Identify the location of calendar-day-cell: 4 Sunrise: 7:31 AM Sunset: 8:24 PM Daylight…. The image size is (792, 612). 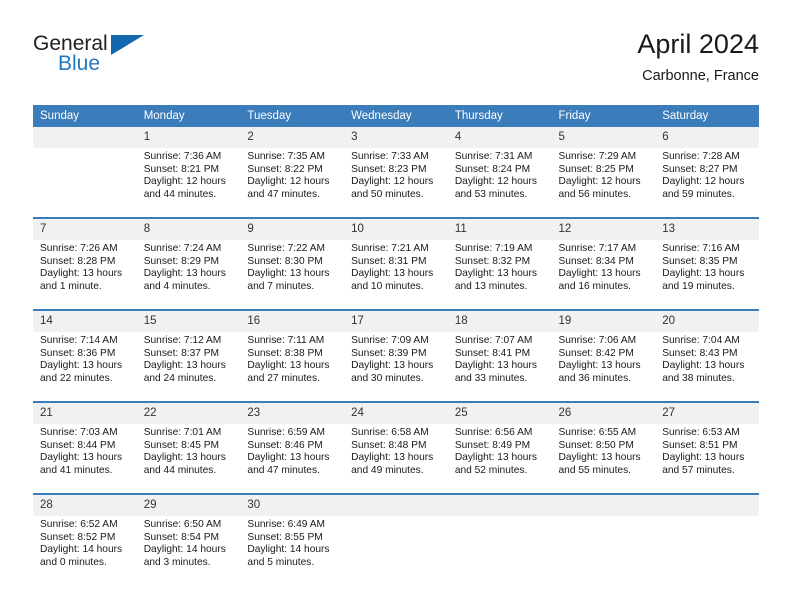
(499, 172).